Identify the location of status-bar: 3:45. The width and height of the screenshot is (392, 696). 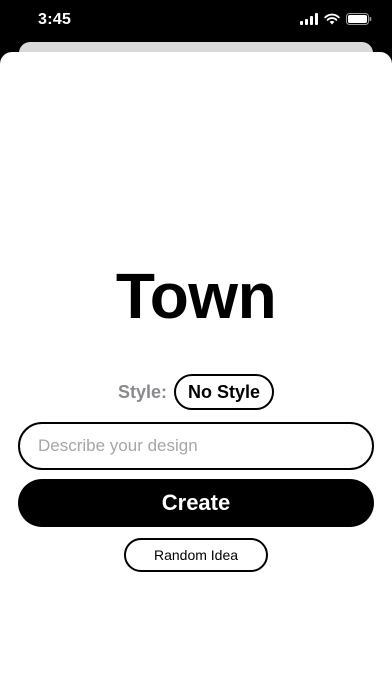
(196, 21).